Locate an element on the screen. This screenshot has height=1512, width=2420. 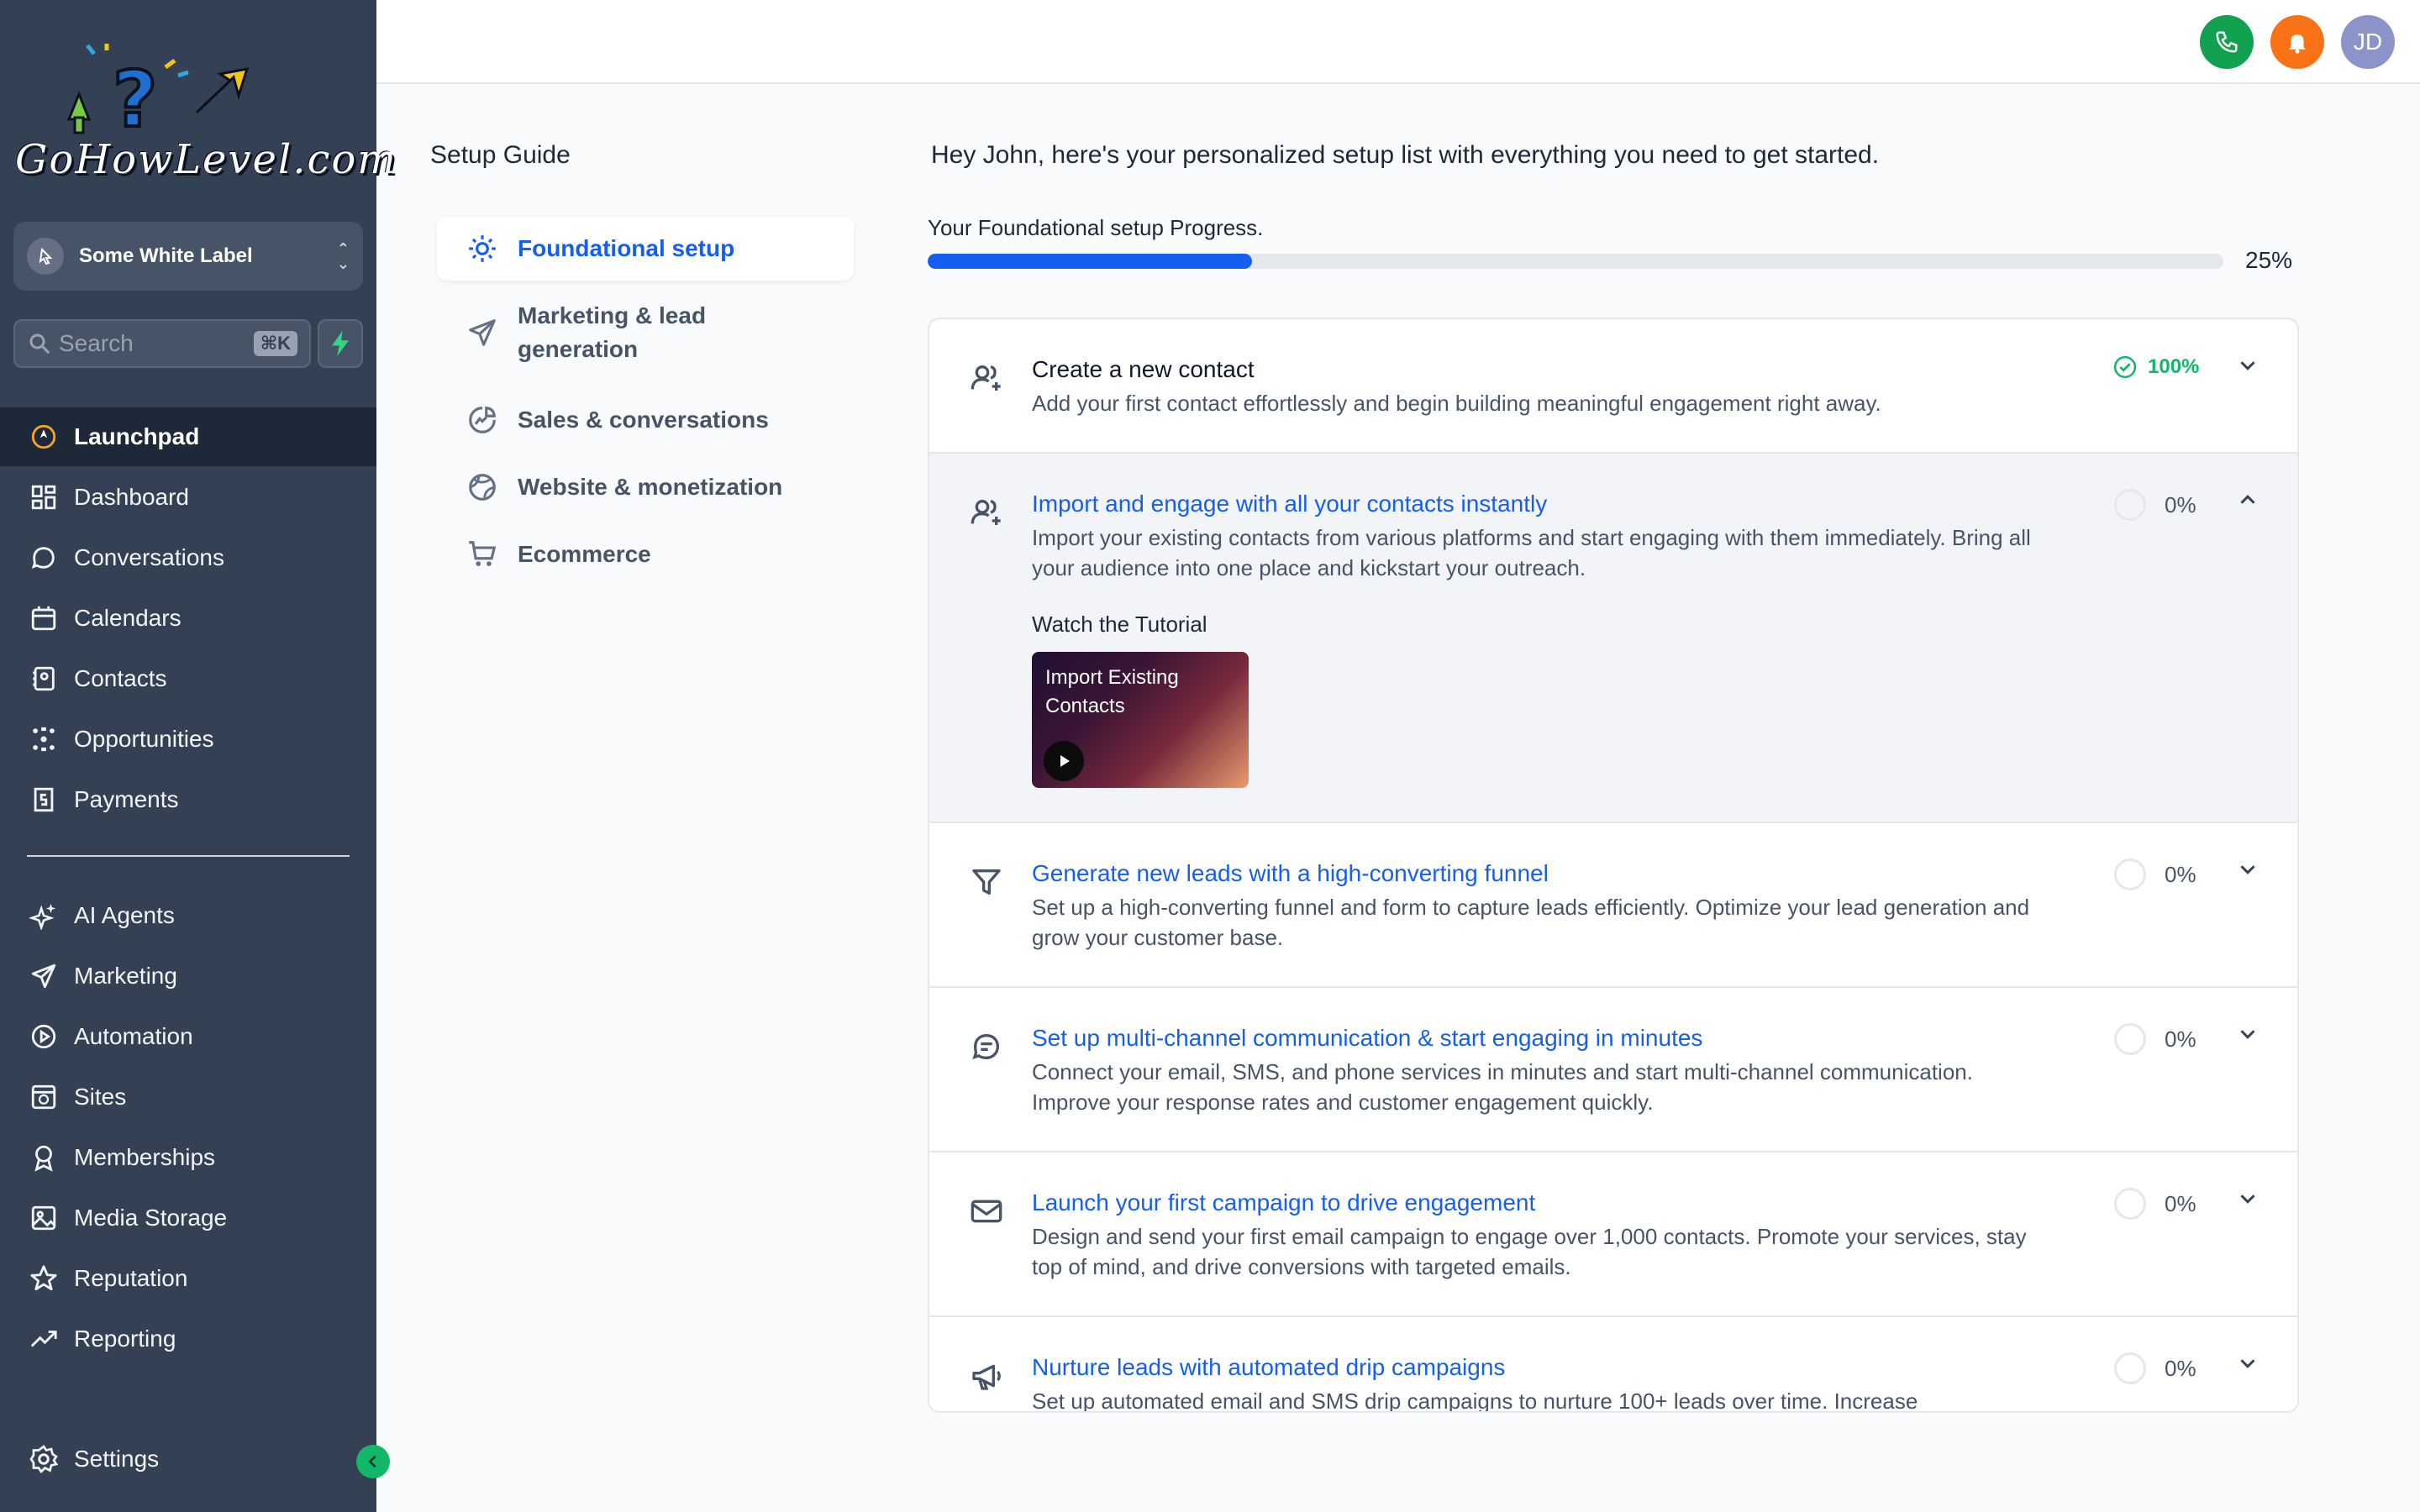
sidebar-item-sites: Sites is located at coordinates (188, 1097).